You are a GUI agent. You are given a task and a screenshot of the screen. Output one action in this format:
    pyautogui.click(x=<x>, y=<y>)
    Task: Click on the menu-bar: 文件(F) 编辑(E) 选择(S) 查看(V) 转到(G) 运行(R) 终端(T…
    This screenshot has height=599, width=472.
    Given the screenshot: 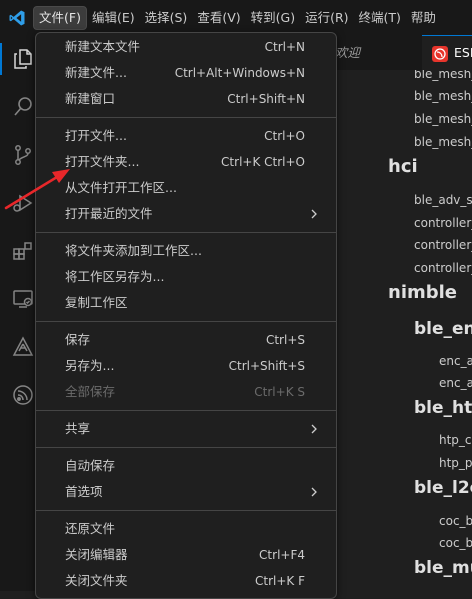 What is the action you would take?
    pyautogui.click(x=237, y=18)
    